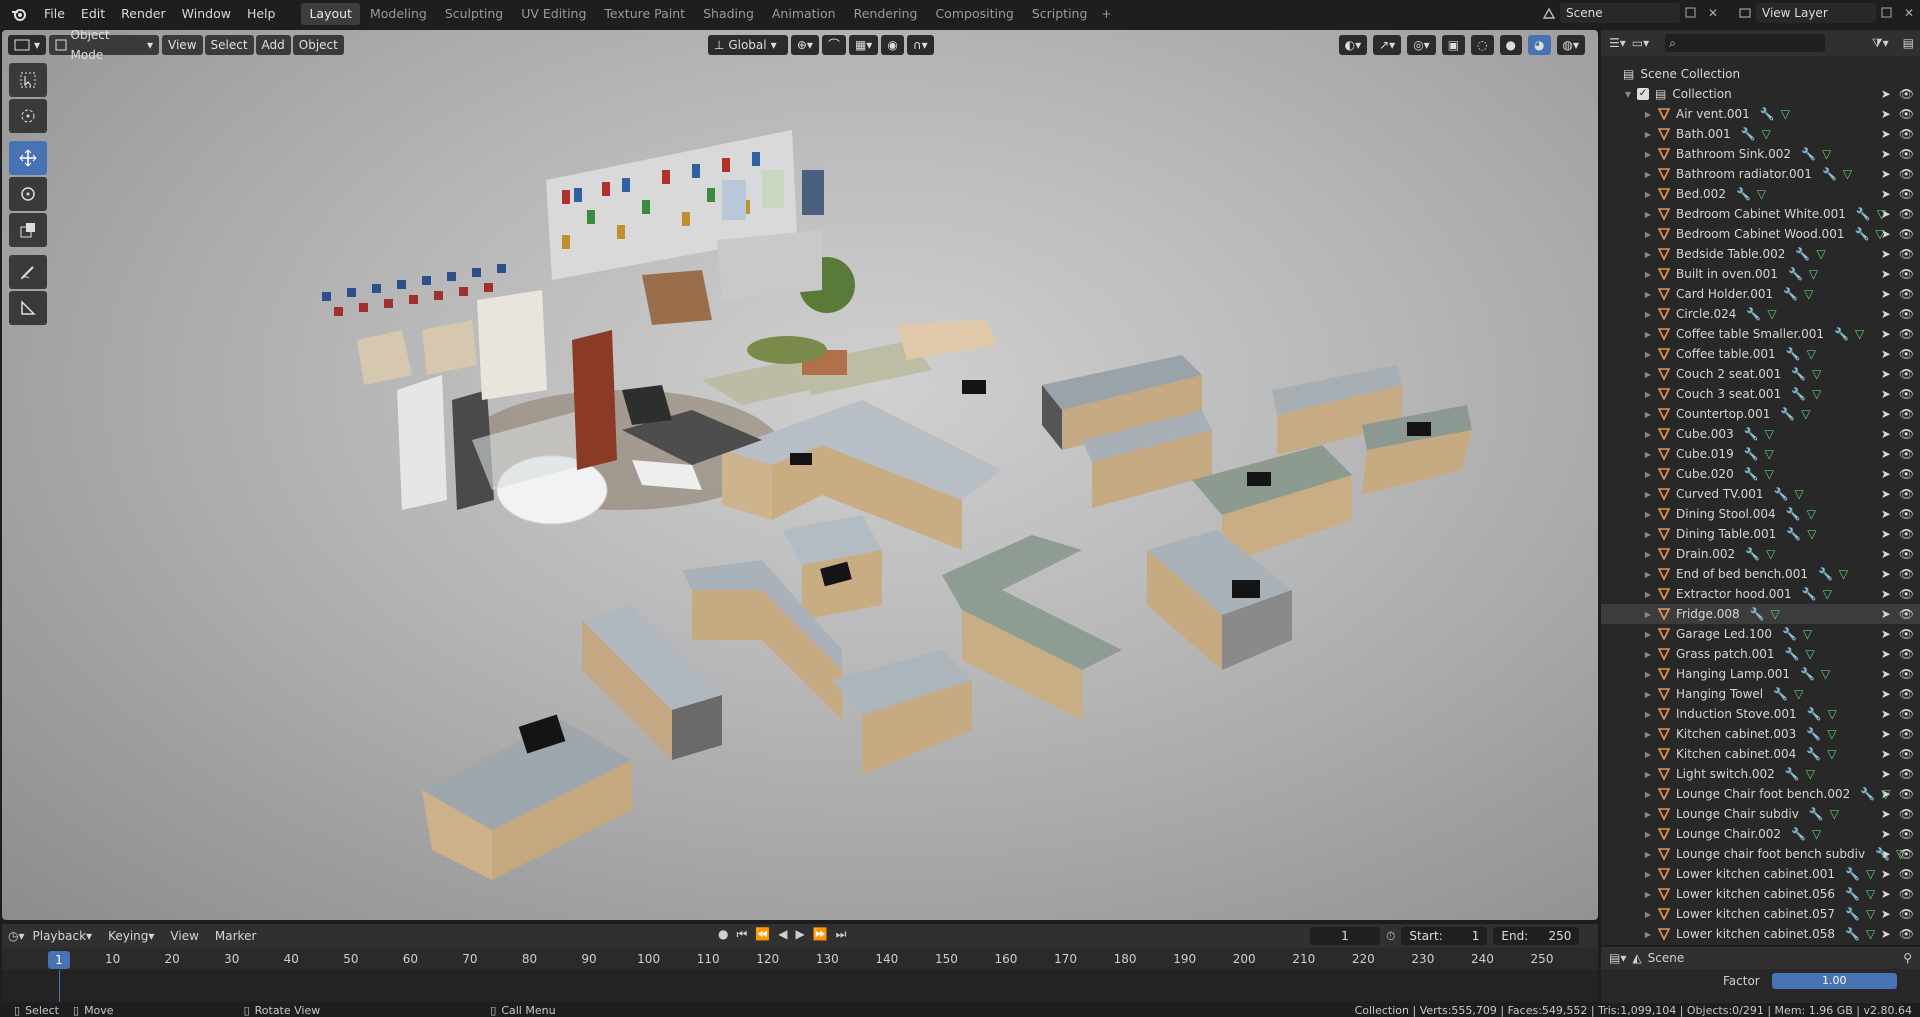 Image resolution: width=1920 pixels, height=1017 pixels. I want to click on tab-texture-paint: Texture Paint, so click(644, 14).